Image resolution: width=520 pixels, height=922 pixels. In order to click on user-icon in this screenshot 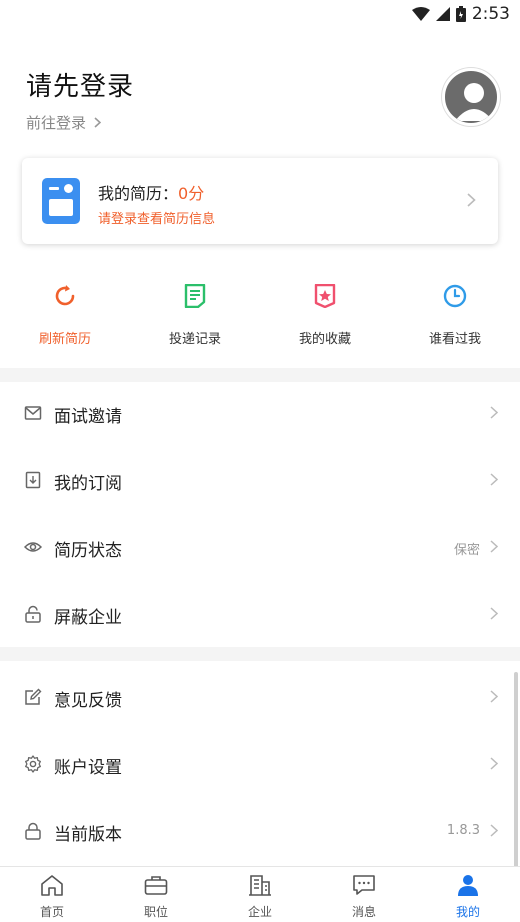, I will do `click(468, 885)`.